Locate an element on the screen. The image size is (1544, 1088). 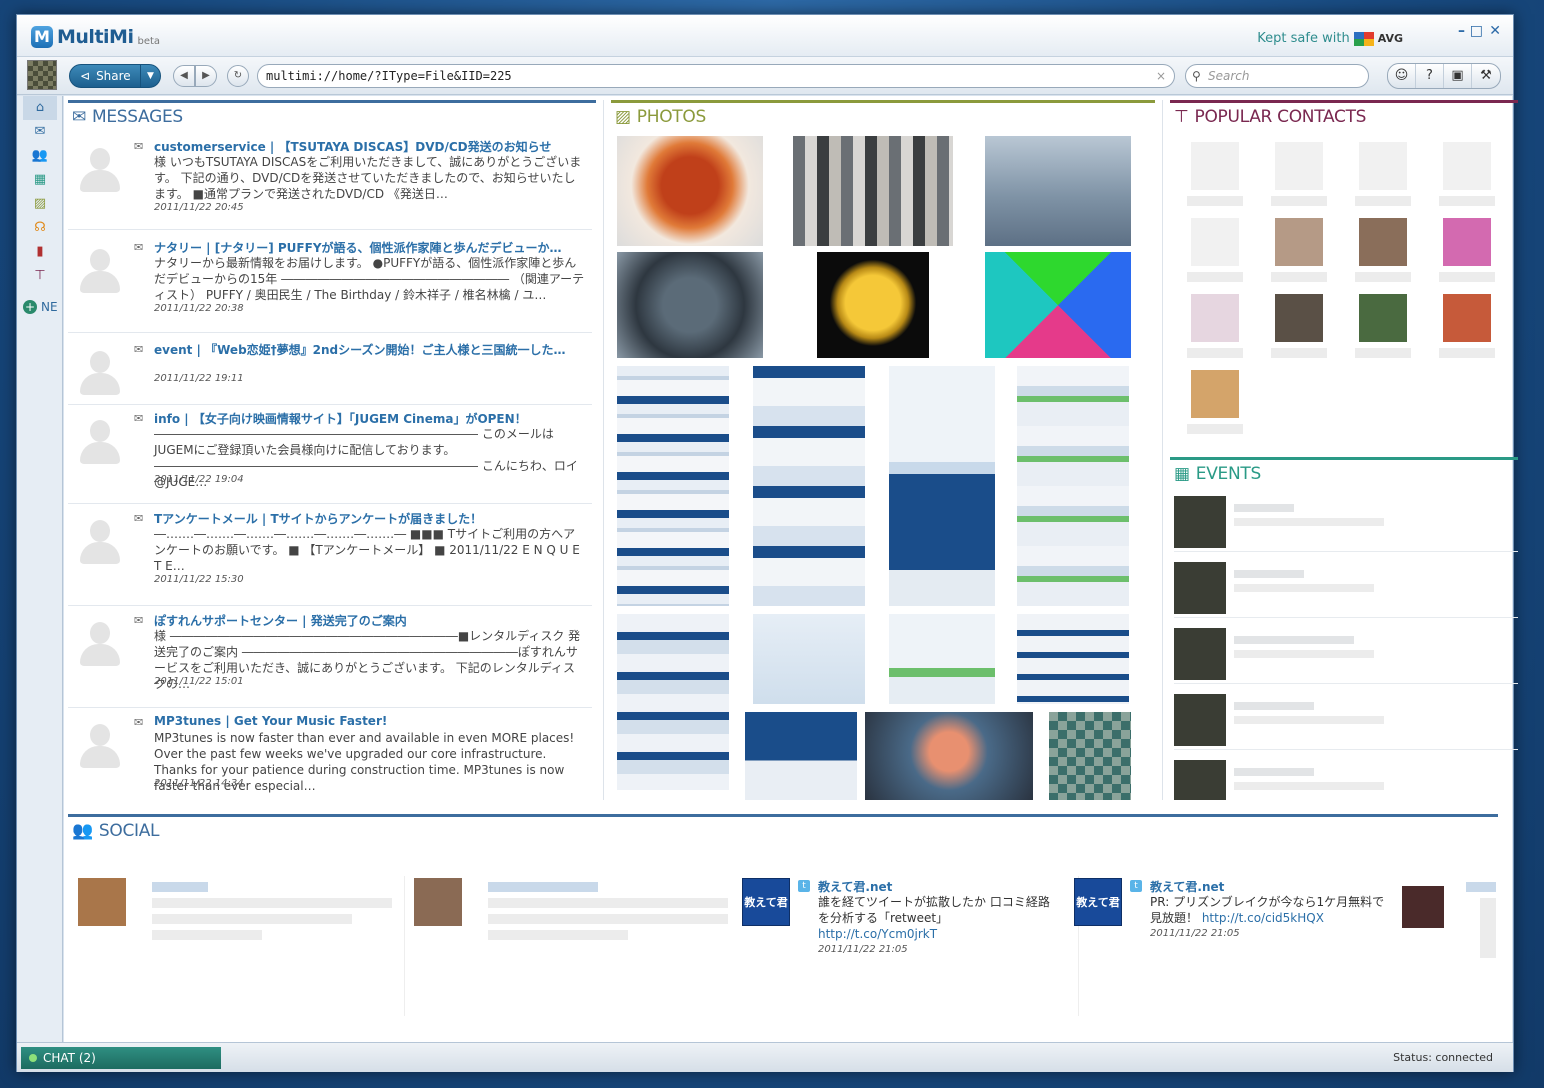
user-avatar is located at coordinates (42, 75).